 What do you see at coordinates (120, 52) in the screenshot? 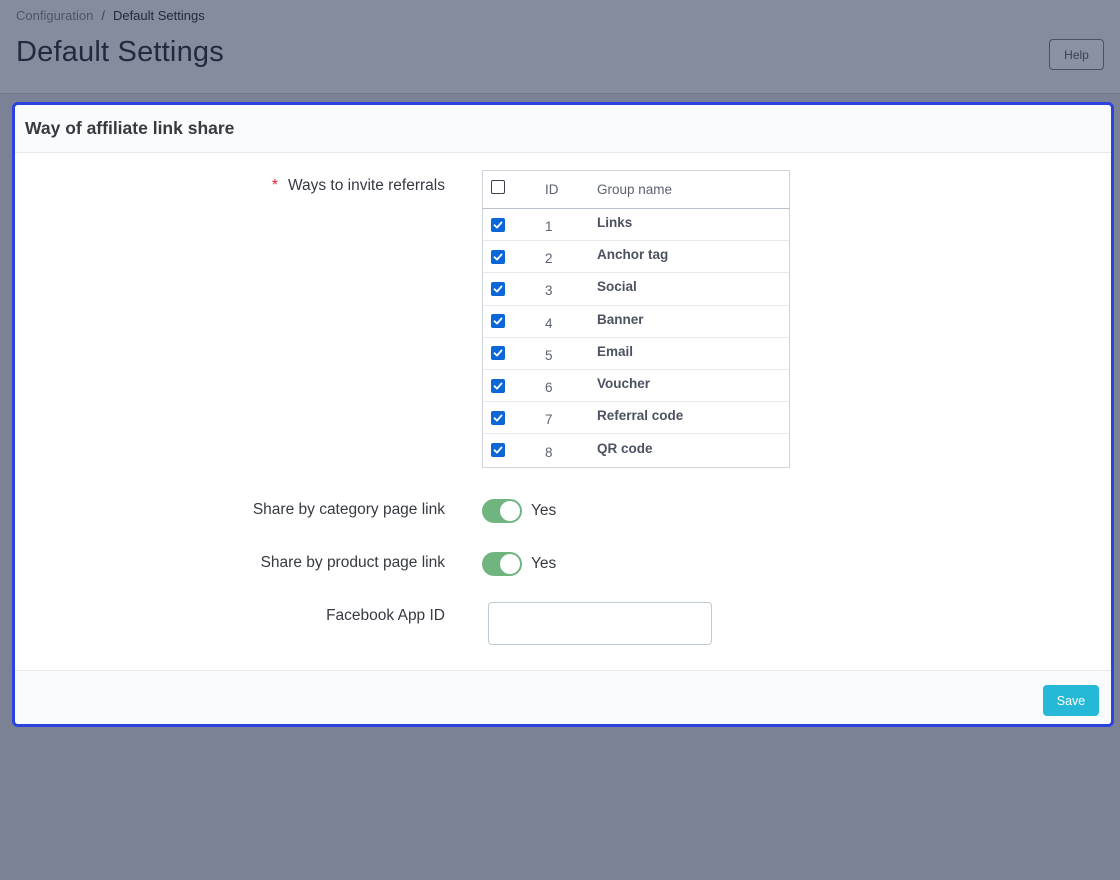
I see `page-title: Default Settings` at bounding box center [120, 52].